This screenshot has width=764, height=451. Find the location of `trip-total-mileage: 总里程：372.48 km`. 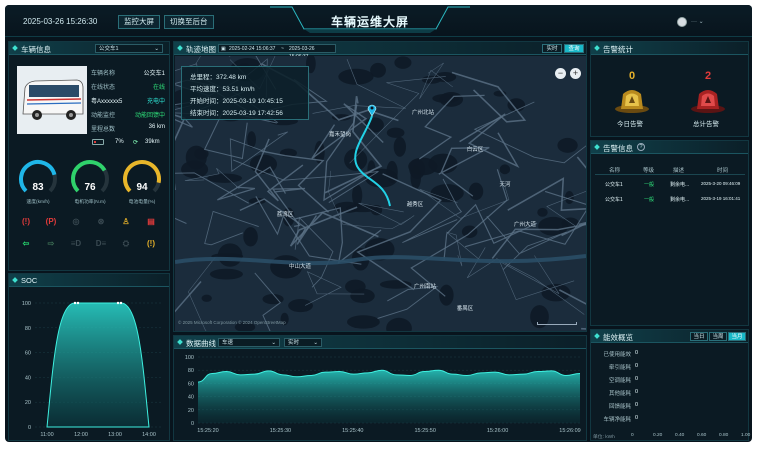

trip-total-mileage: 总里程：372.48 km is located at coordinates (218, 77).